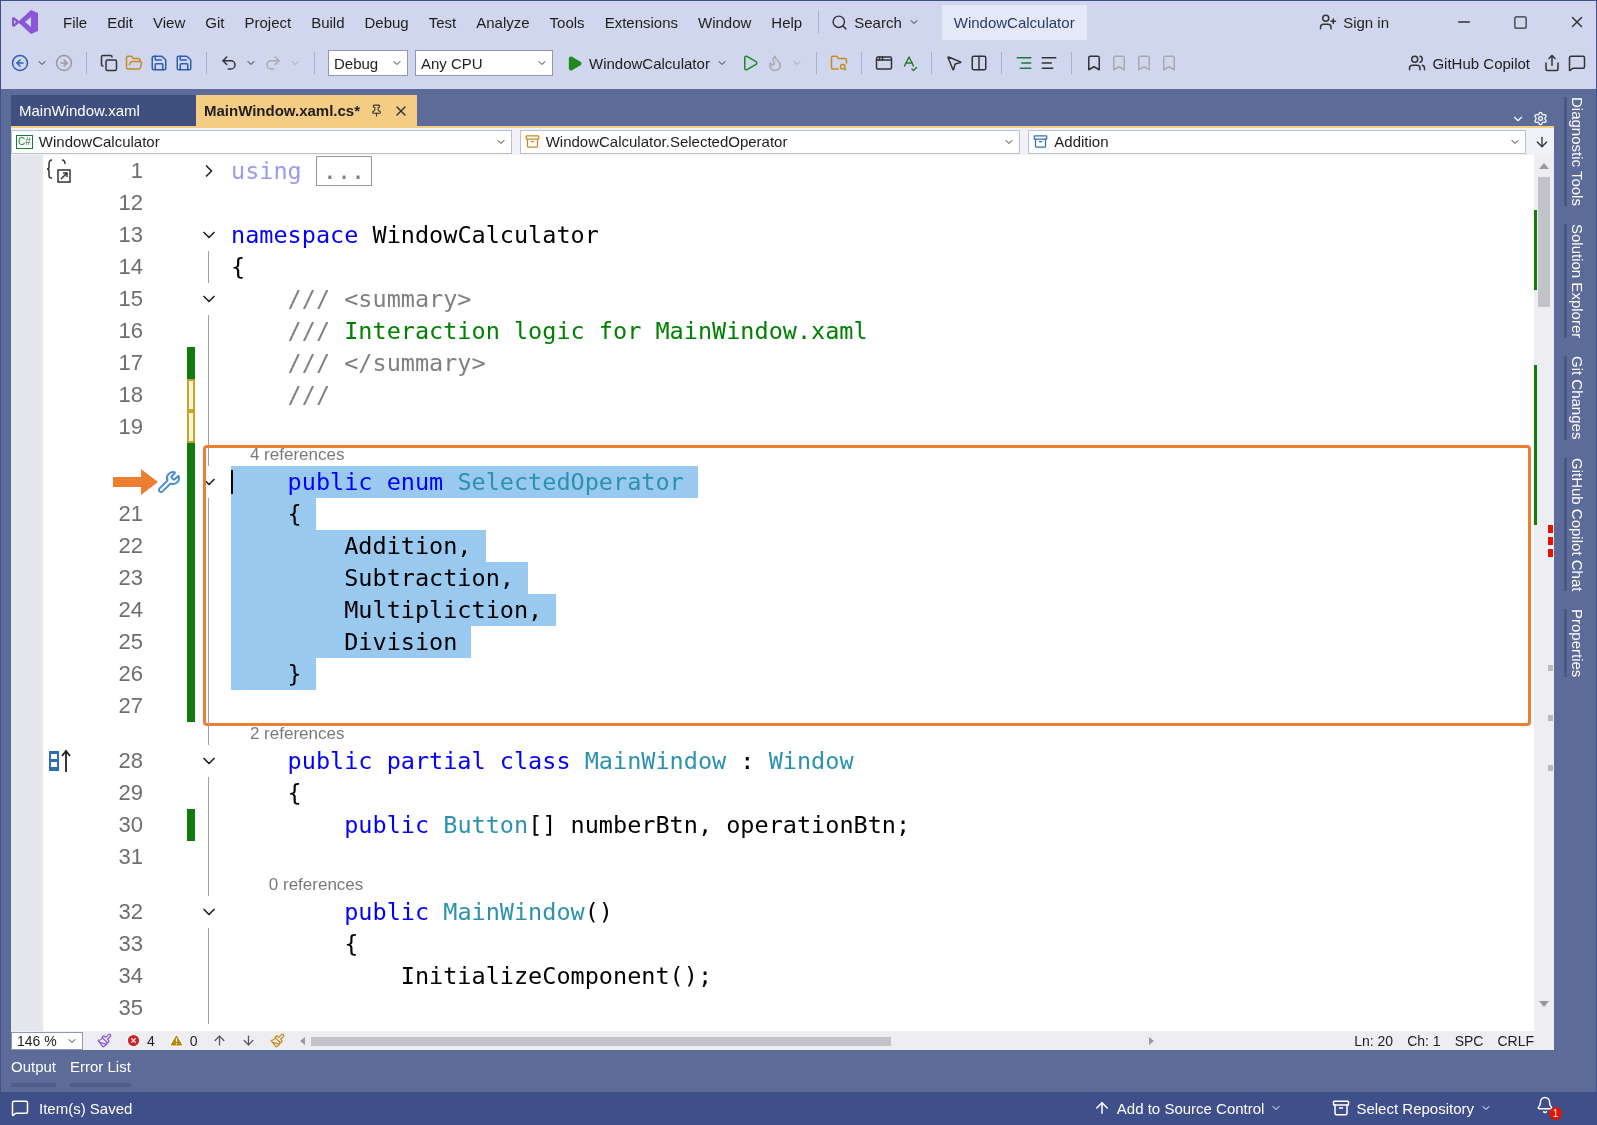 The width and height of the screenshot is (1597, 1125). Describe the element at coordinates (1374, 1040) in the screenshot. I see `line-position: Ln: 20` at that location.